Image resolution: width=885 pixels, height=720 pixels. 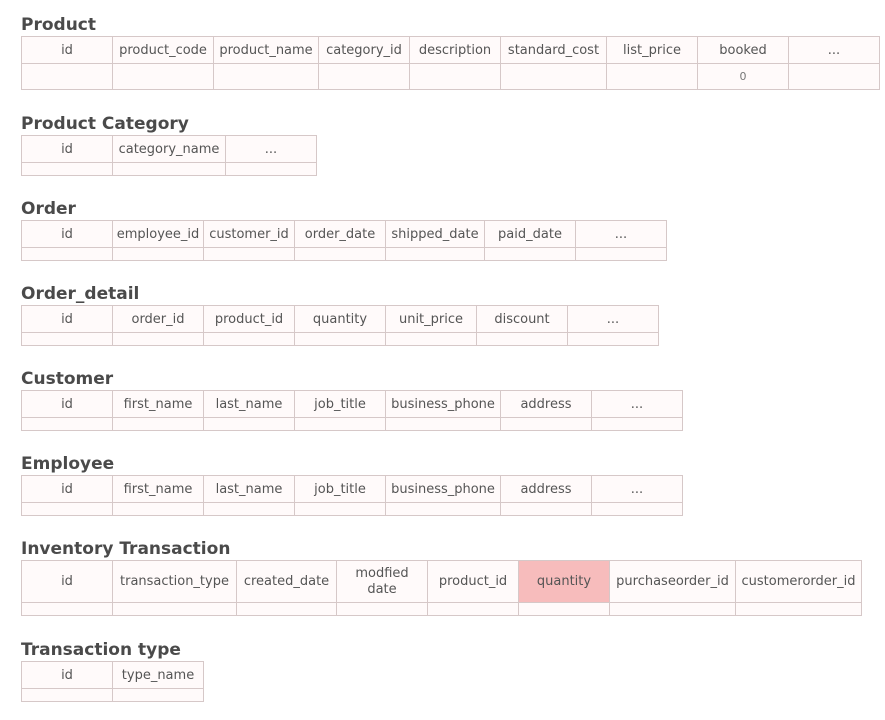 I want to click on value-cell: 0, so click(x=743, y=76).